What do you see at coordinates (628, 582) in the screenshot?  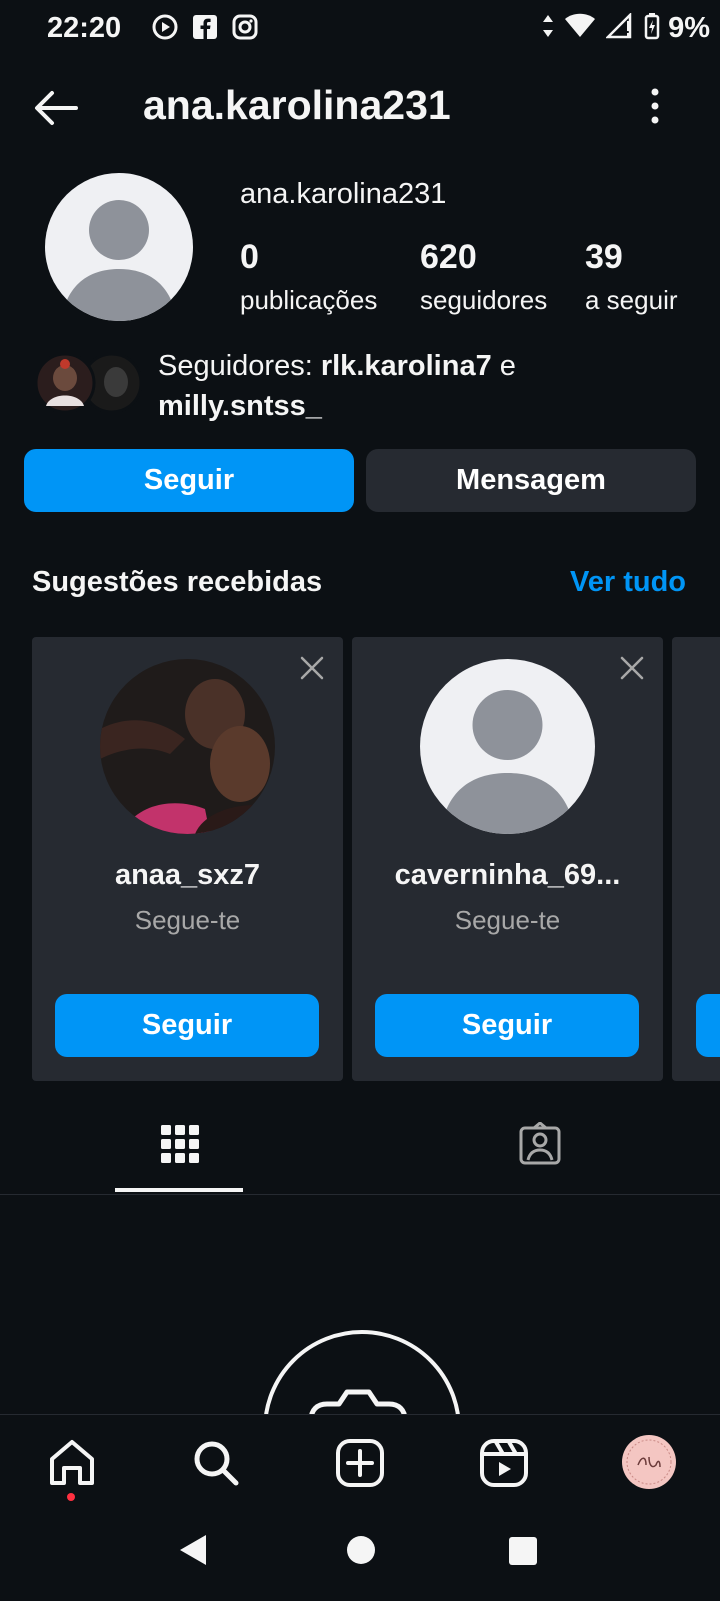 I see `see-all-link: Ver tudo` at bounding box center [628, 582].